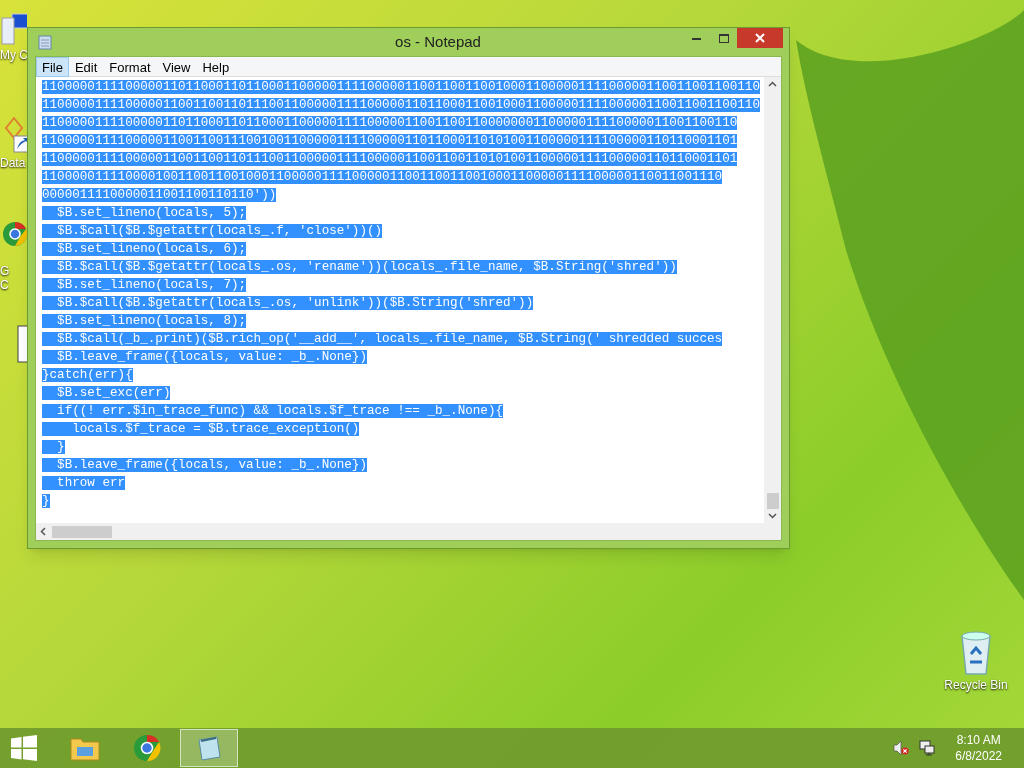 The width and height of the screenshot is (1024, 768). I want to click on computer-icon, so click(13, 30).